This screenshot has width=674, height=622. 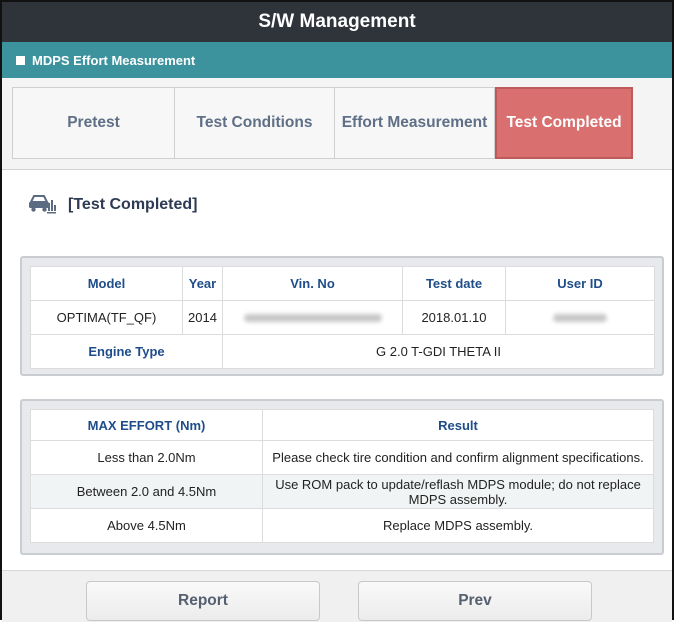 I want to click on section-title: MDPS Effort Measurement, so click(x=114, y=60).